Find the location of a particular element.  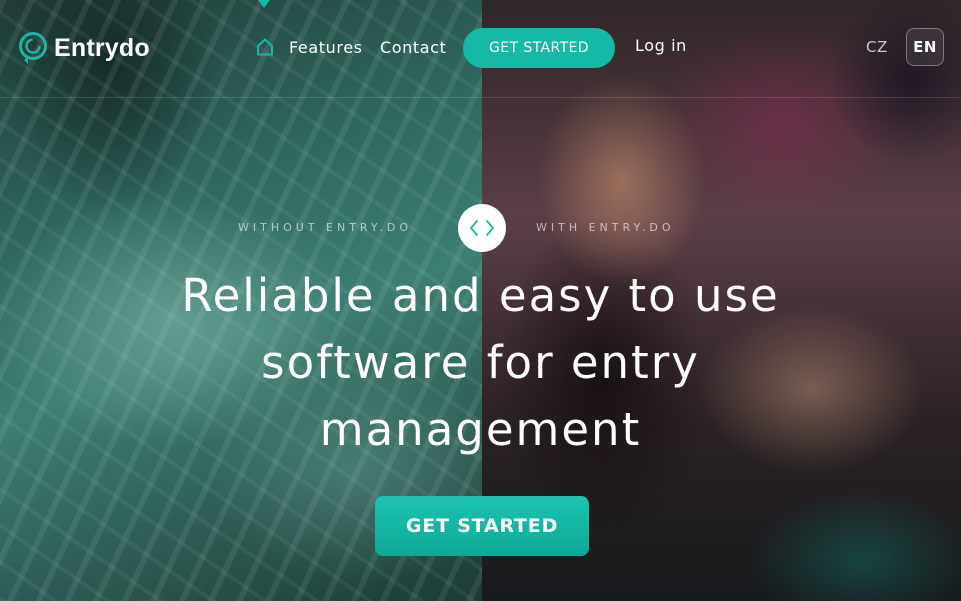

logo-link: Entrydo is located at coordinates (84, 48).